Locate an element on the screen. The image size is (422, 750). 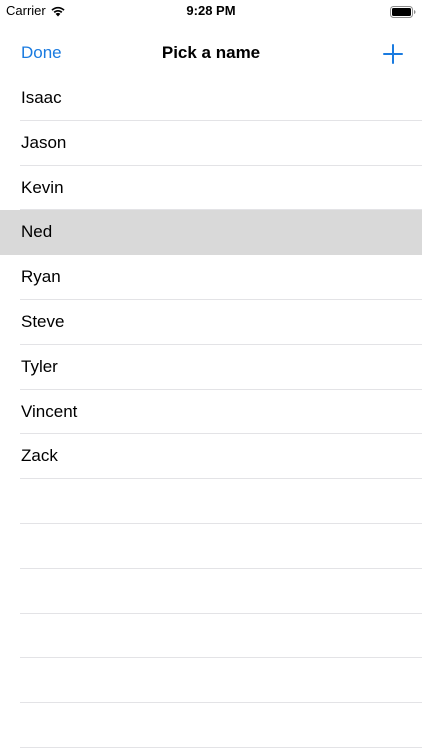
status-bar: Carrier 9:28 PM is located at coordinates (211, 11).